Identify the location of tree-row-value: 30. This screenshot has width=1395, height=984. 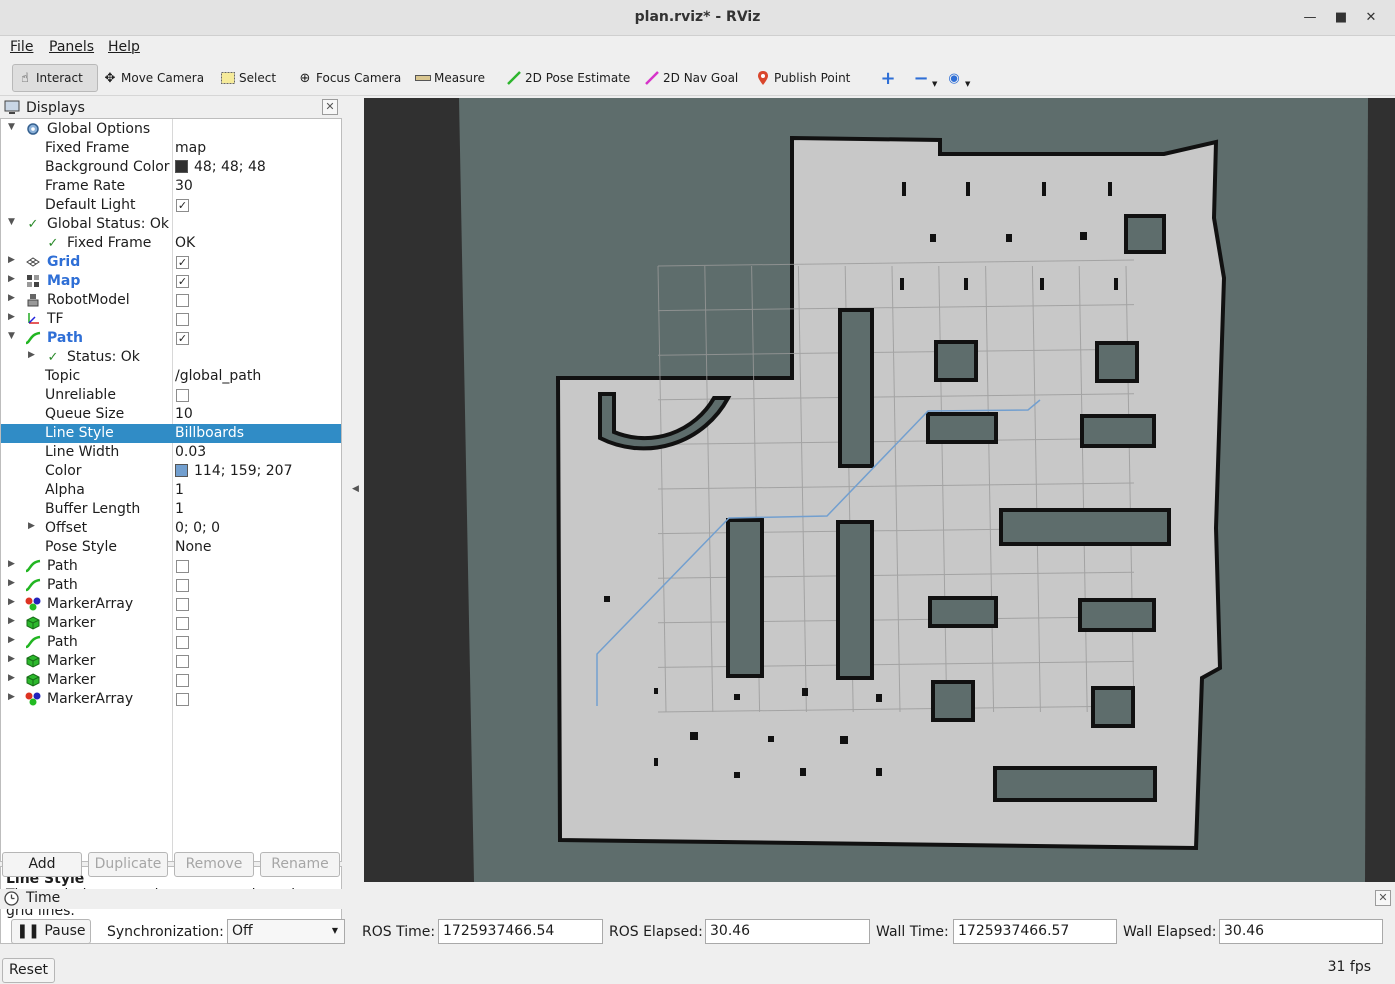
(184, 186).